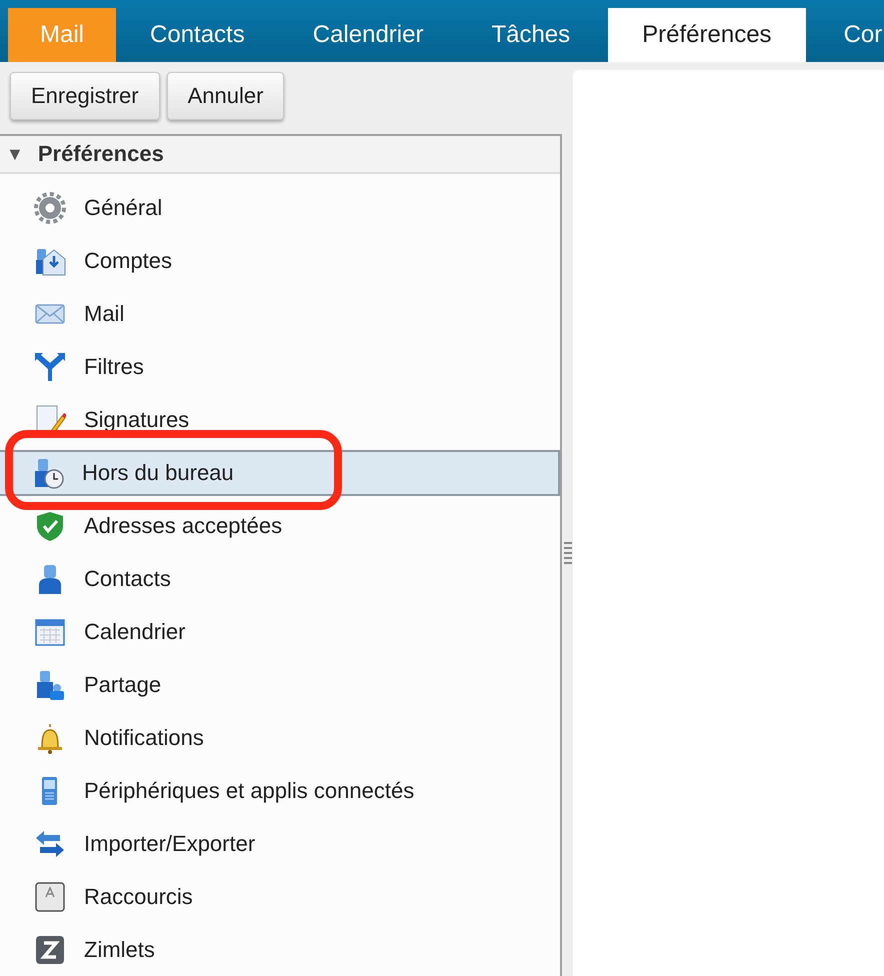  Describe the element at coordinates (280, 313) in the screenshot. I see `tree-item: Mail` at that location.